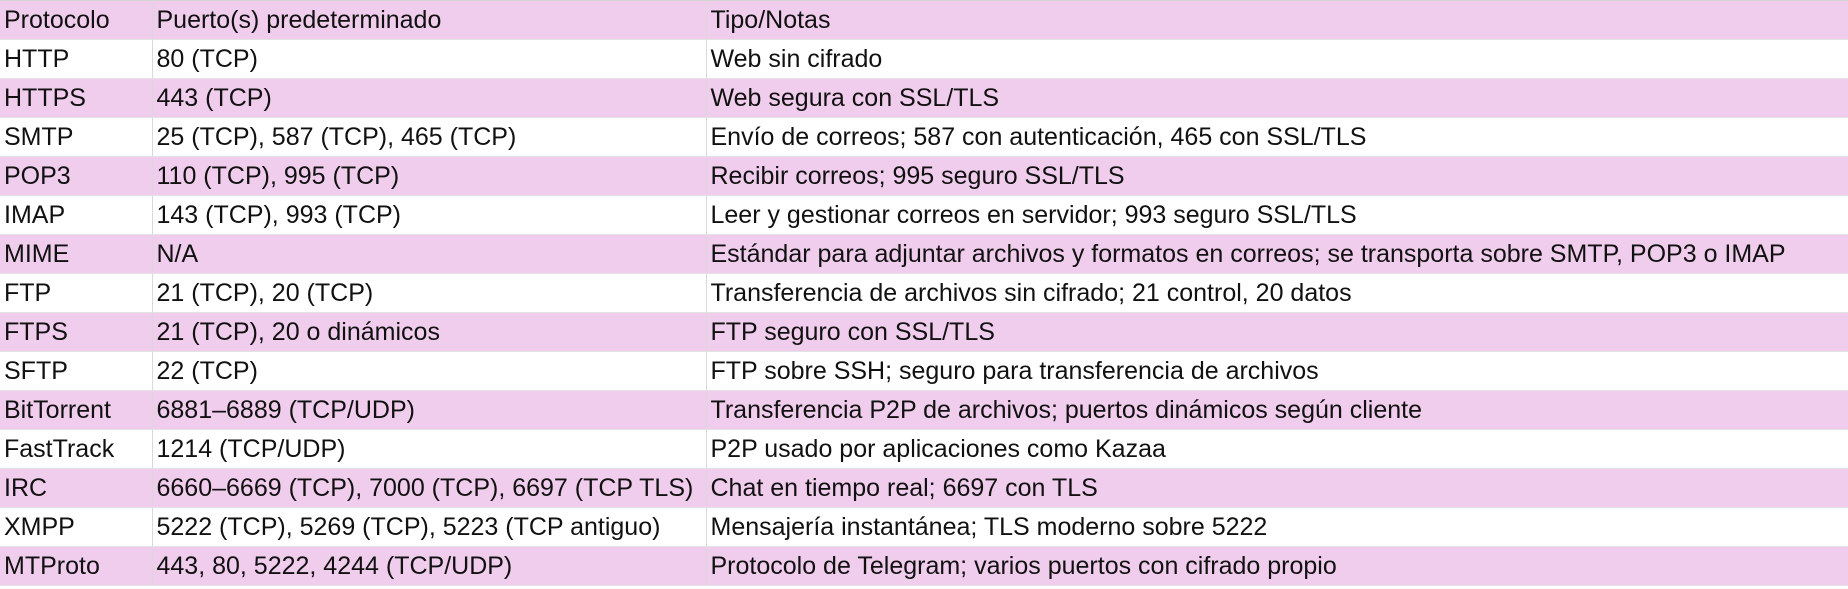  I want to click on cell-protocol: FTPS, so click(76, 332).